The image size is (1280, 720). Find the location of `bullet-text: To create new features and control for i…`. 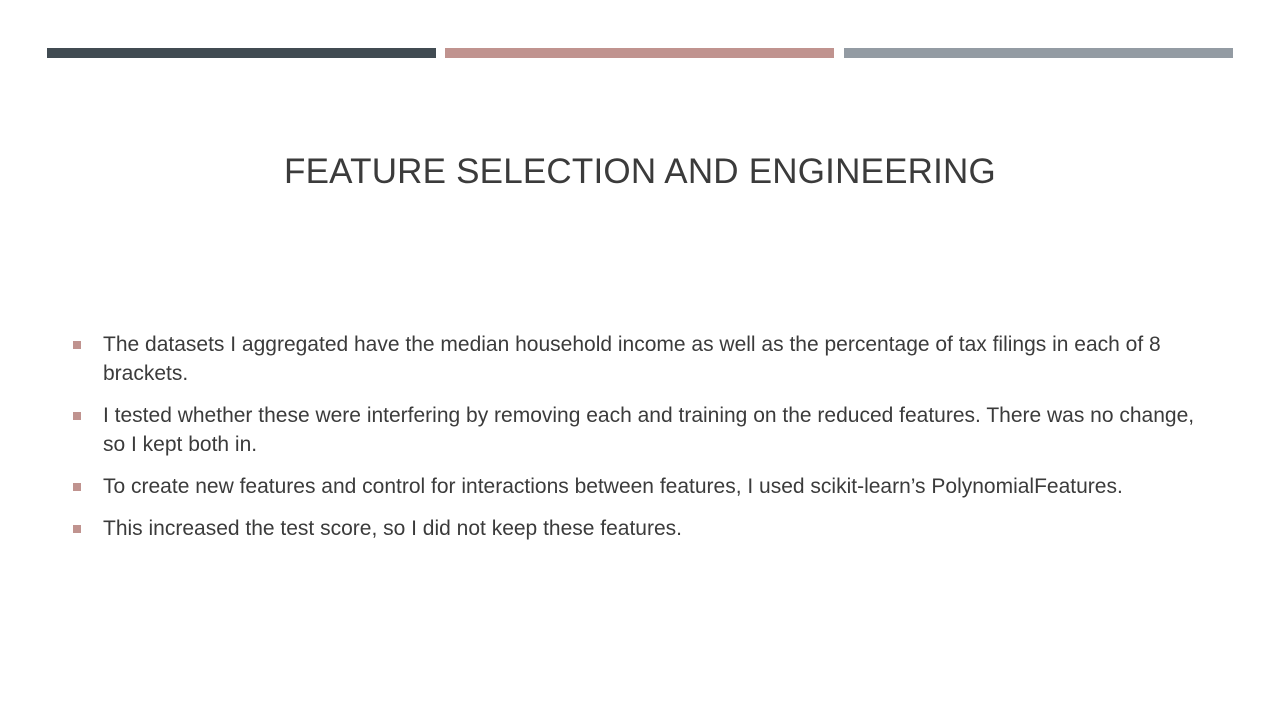

bullet-text: To create new features and control for i… is located at coordinates (613, 486).